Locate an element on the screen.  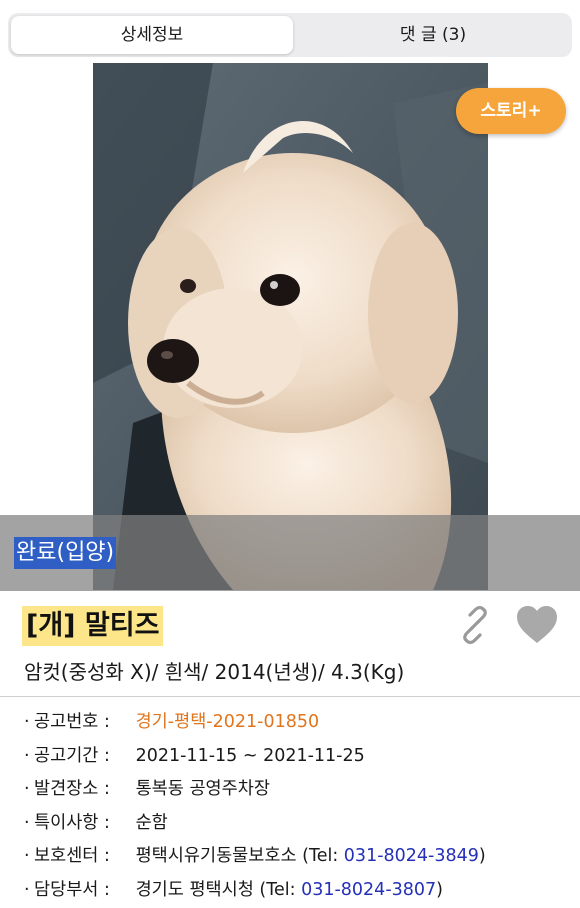
shelter-name: 평택시유기동물보호소 is located at coordinates (216, 856).